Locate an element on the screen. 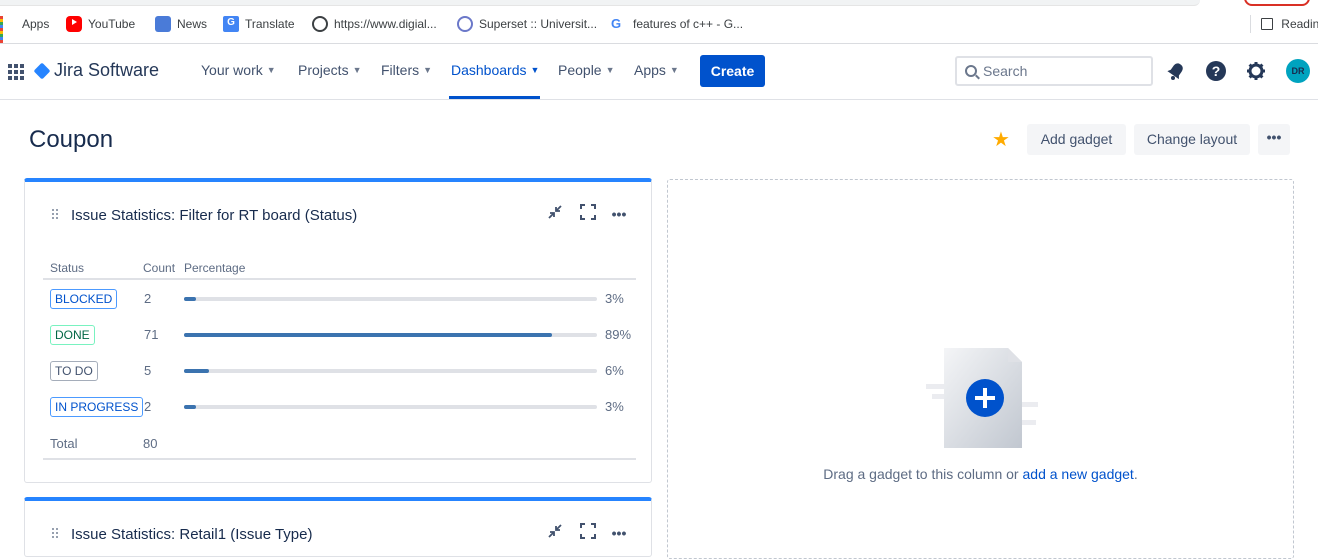  superset-icon is located at coordinates (465, 24).